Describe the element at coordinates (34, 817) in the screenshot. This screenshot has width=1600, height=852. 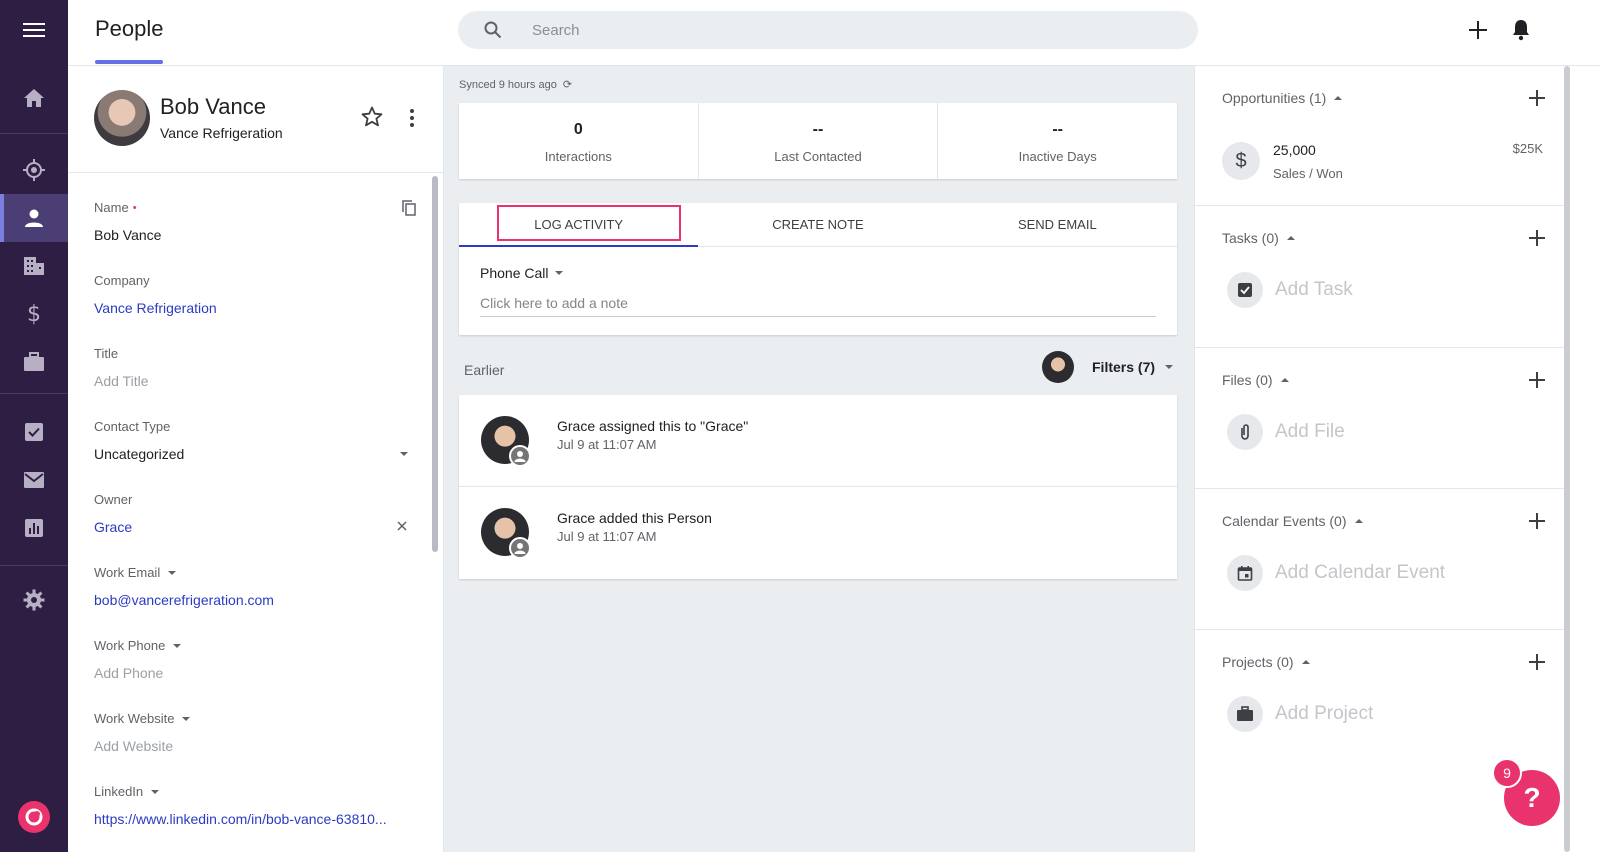
I see `app-logo-icon` at that location.